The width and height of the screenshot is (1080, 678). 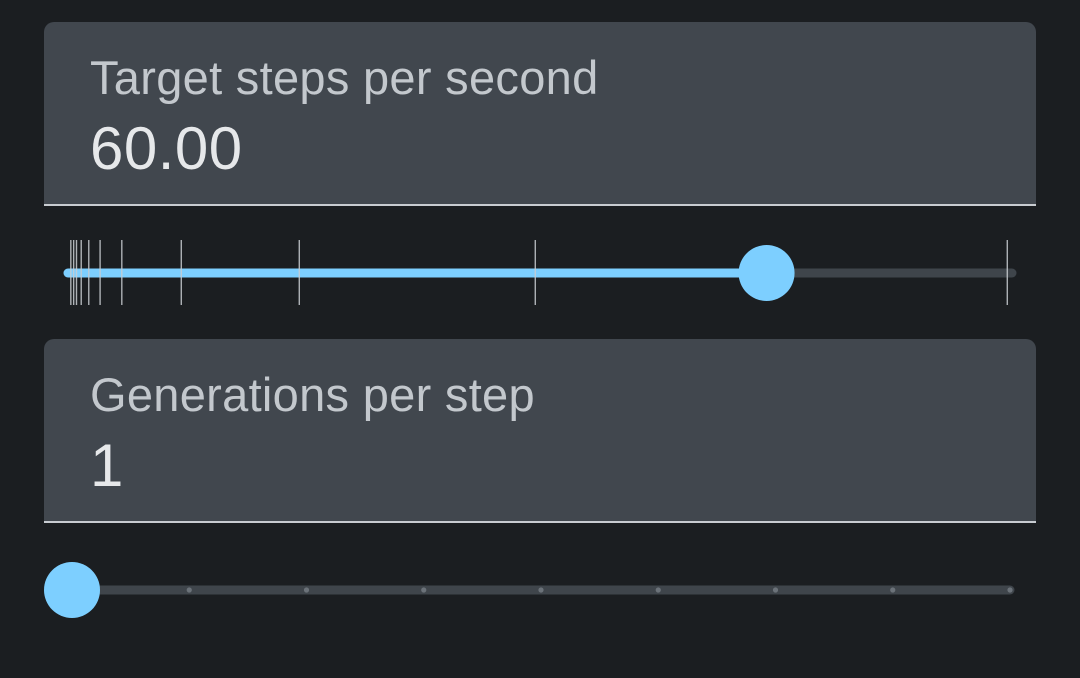 I want to click on steps-per-second-label: Target steps per second, so click(x=344, y=77).